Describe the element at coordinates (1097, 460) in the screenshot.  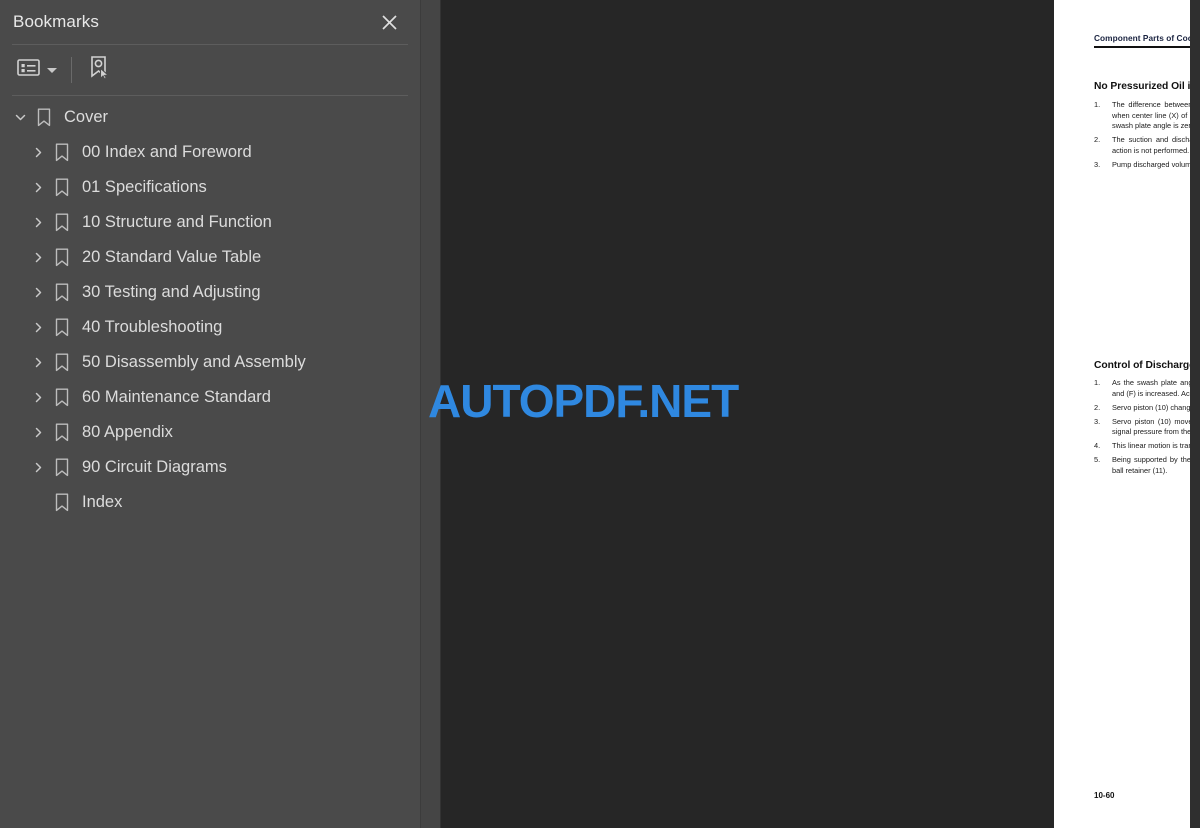
I see `list-item-number: 5.` at that location.